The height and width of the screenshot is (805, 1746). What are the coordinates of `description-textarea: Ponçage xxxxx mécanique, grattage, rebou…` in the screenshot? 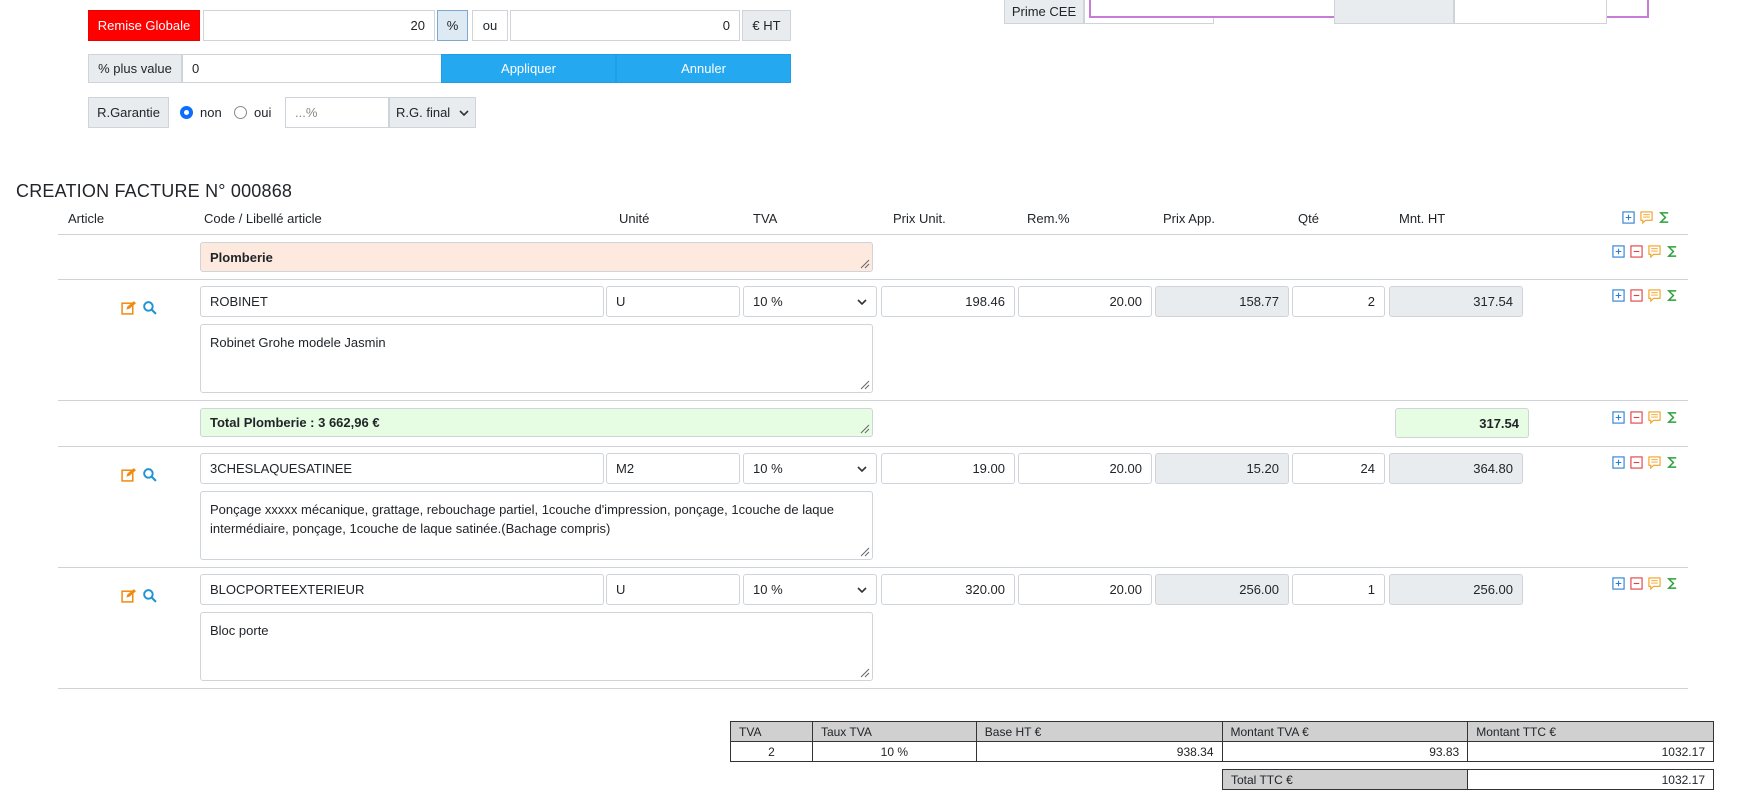 It's located at (536, 525).